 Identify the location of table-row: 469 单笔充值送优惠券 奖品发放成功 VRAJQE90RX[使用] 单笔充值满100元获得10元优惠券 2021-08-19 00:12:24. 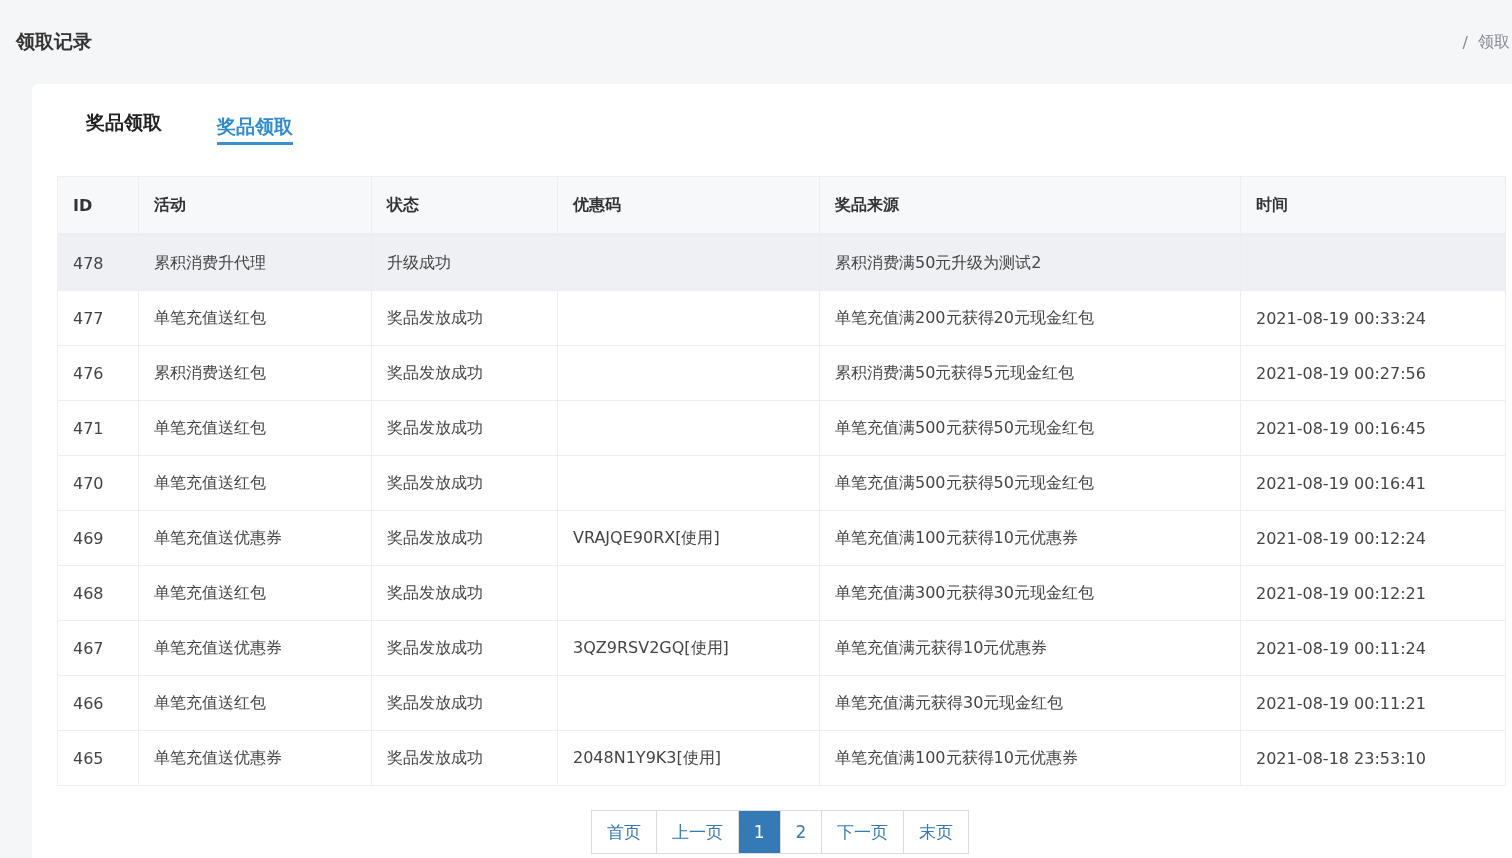
(781, 538).